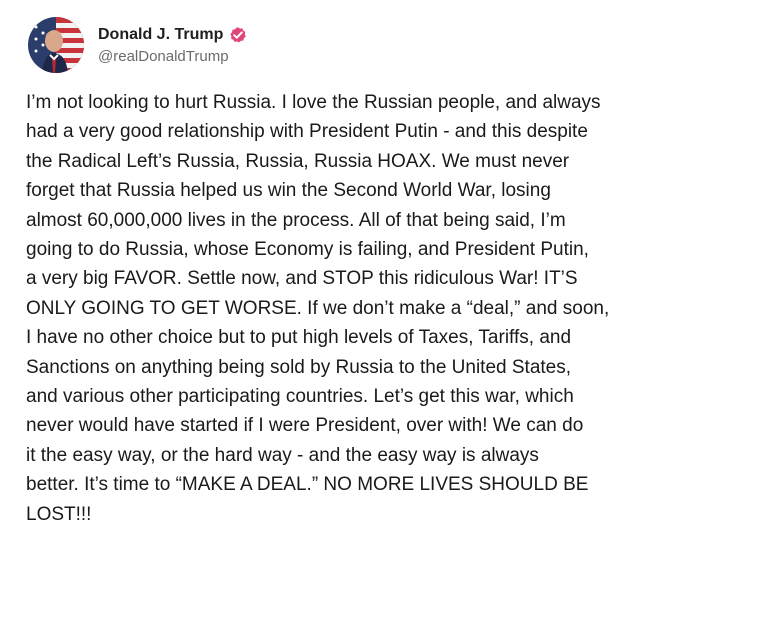  Describe the element at coordinates (238, 35) in the screenshot. I see `verified-badge-icon` at that location.